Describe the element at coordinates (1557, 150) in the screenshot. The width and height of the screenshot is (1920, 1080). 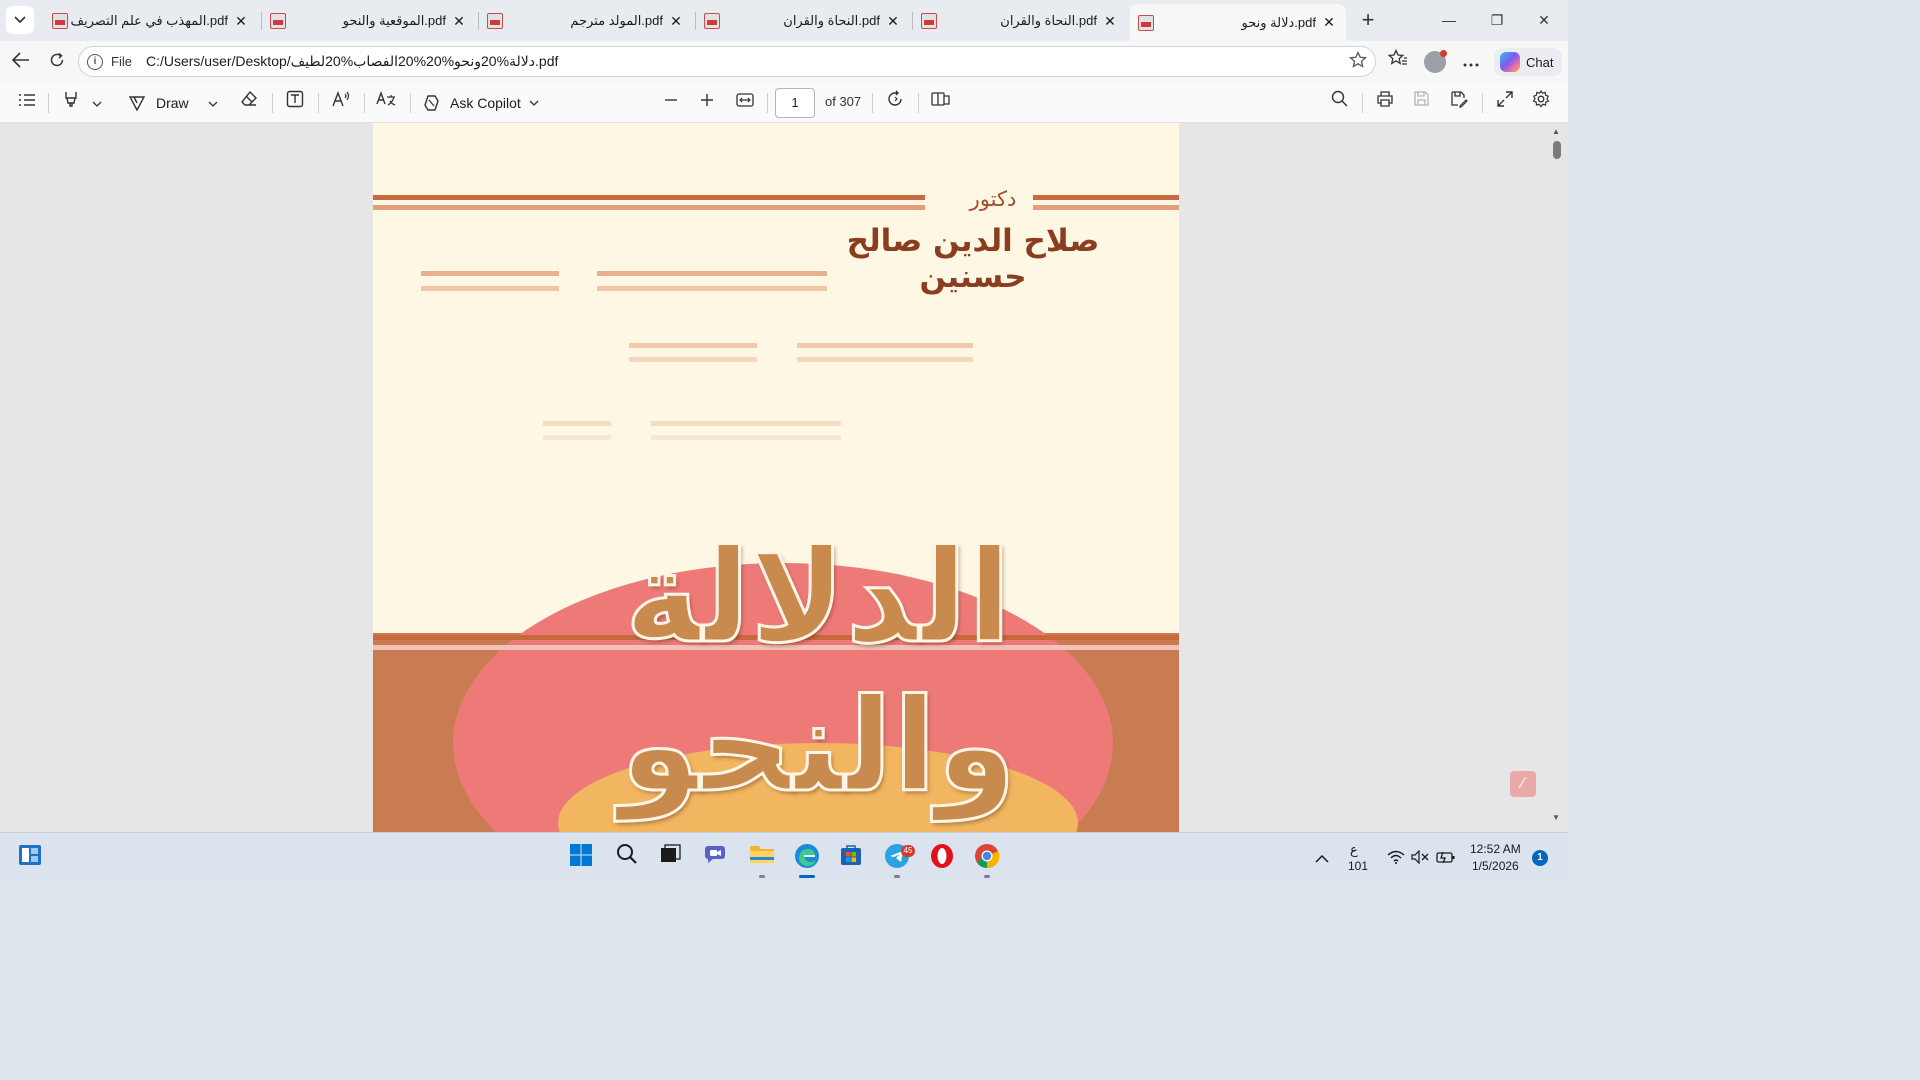
I see `scroll-thumb` at that location.